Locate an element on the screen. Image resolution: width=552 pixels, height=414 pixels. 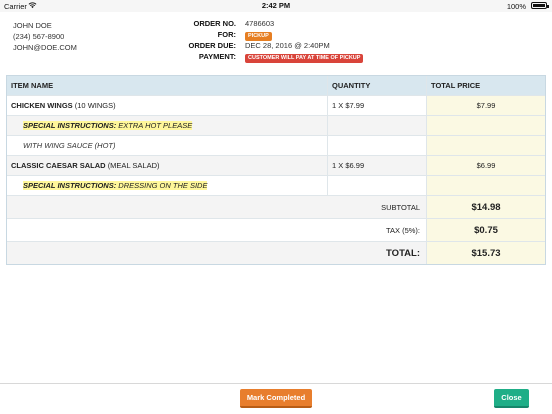
item-name-cell: CHICKEN WINGS (10 WINGS) is located at coordinates (167, 105).